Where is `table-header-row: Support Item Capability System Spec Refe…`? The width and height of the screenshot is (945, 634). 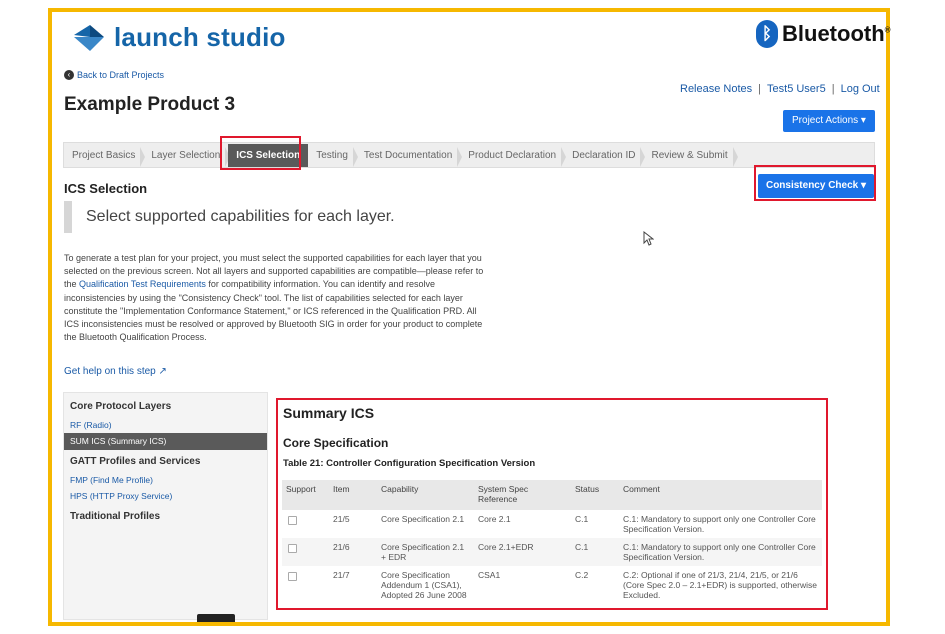
table-header-row: Support Item Capability System Spec Refe… is located at coordinates (552, 495).